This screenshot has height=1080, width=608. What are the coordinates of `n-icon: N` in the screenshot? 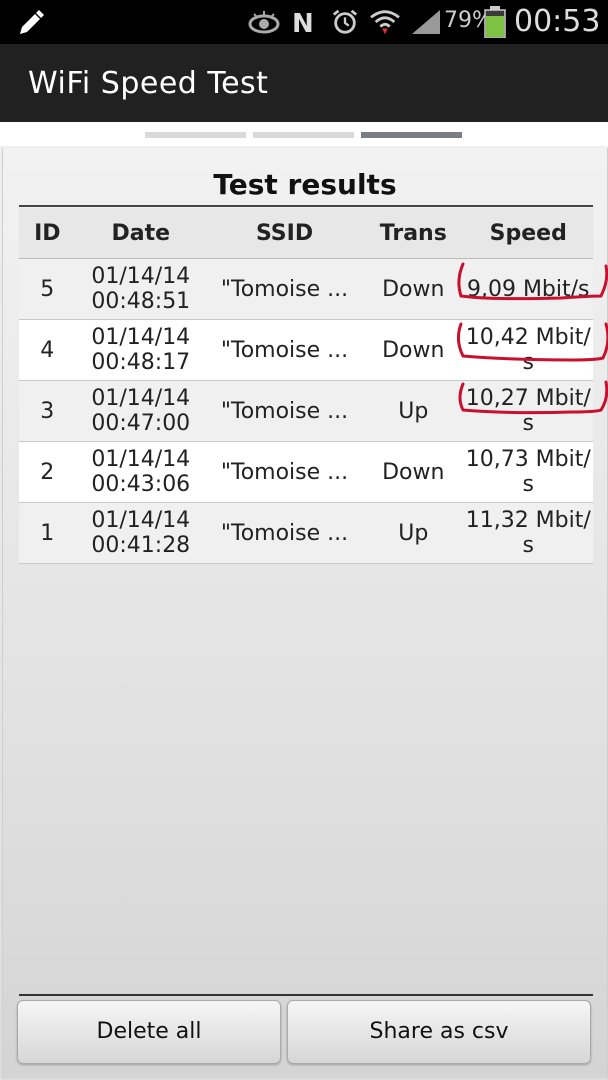 It's located at (303, 22).